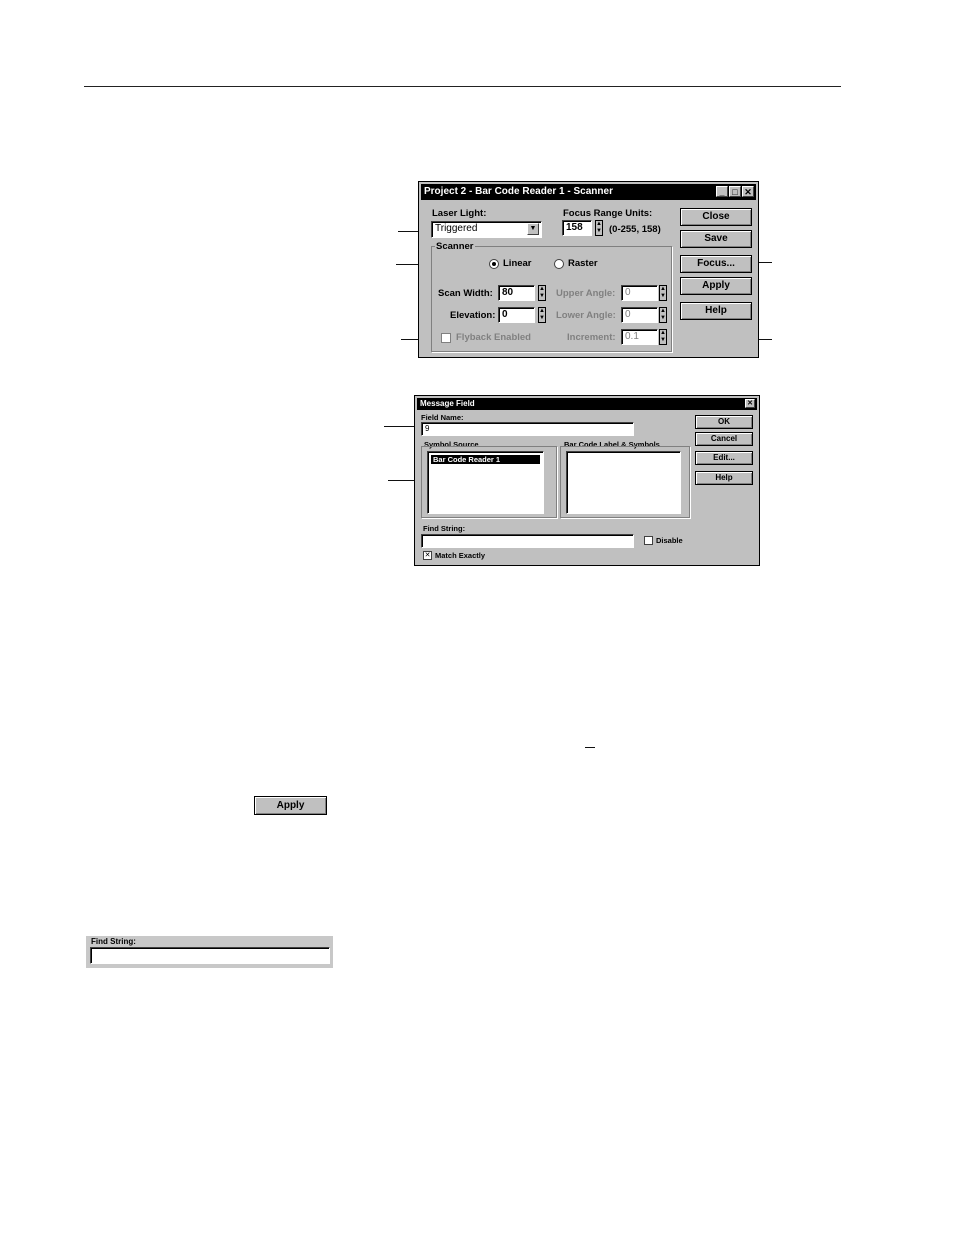  I want to click on upper-angle-label: Upper Angle:, so click(586, 293).